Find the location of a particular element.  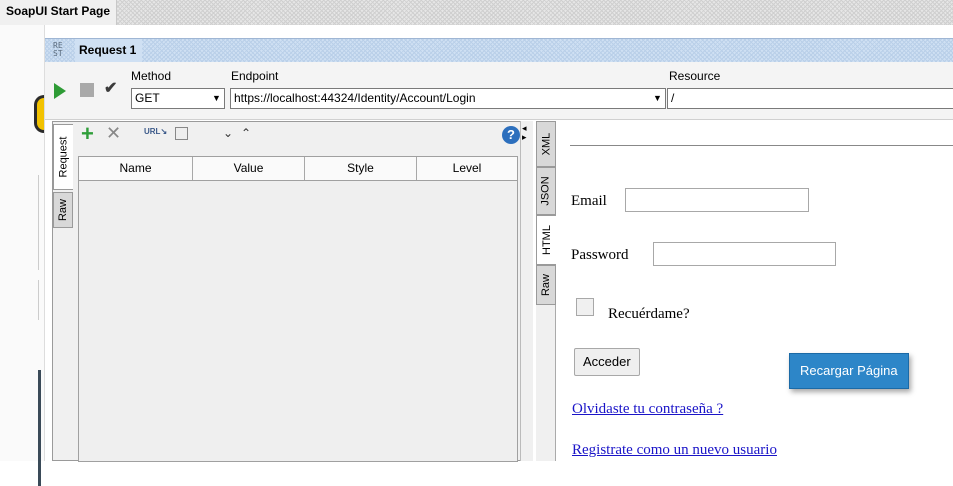

tab-raw: Raw is located at coordinates (63, 210).